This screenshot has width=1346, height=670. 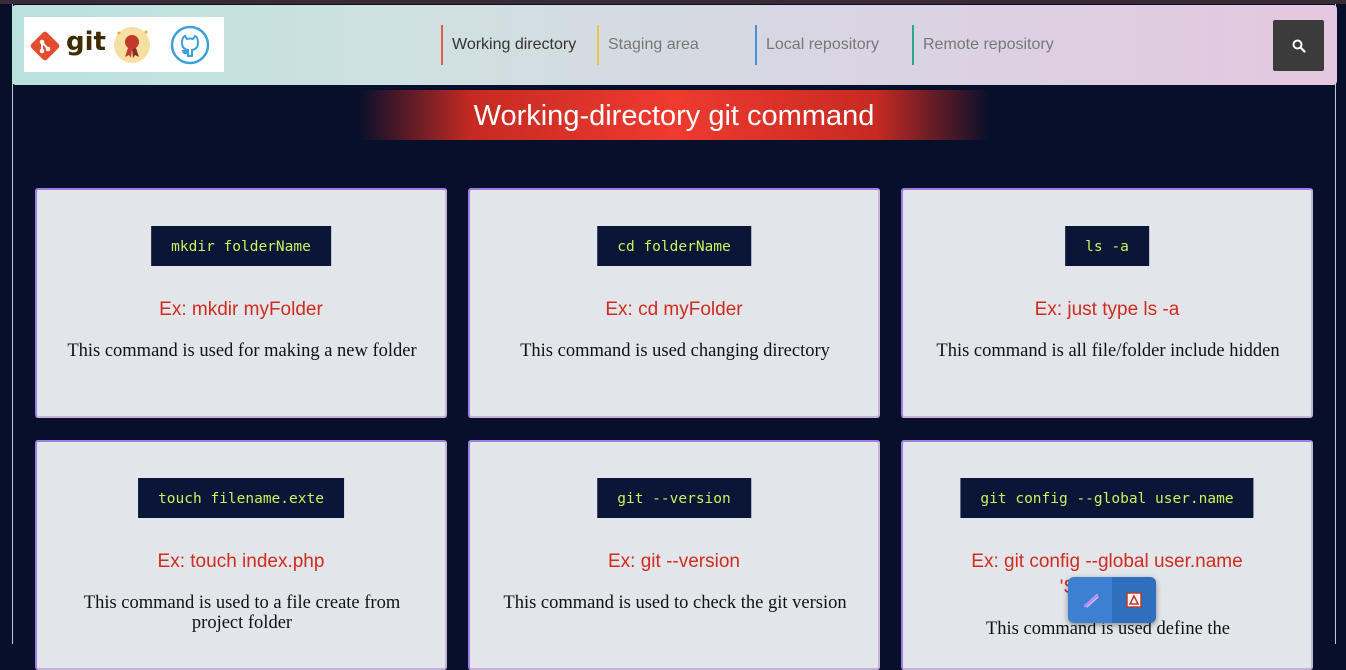 What do you see at coordinates (675, 351) in the screenshot?
I see `command-description: This command is used changing directory` at bounding box center [675, 351].